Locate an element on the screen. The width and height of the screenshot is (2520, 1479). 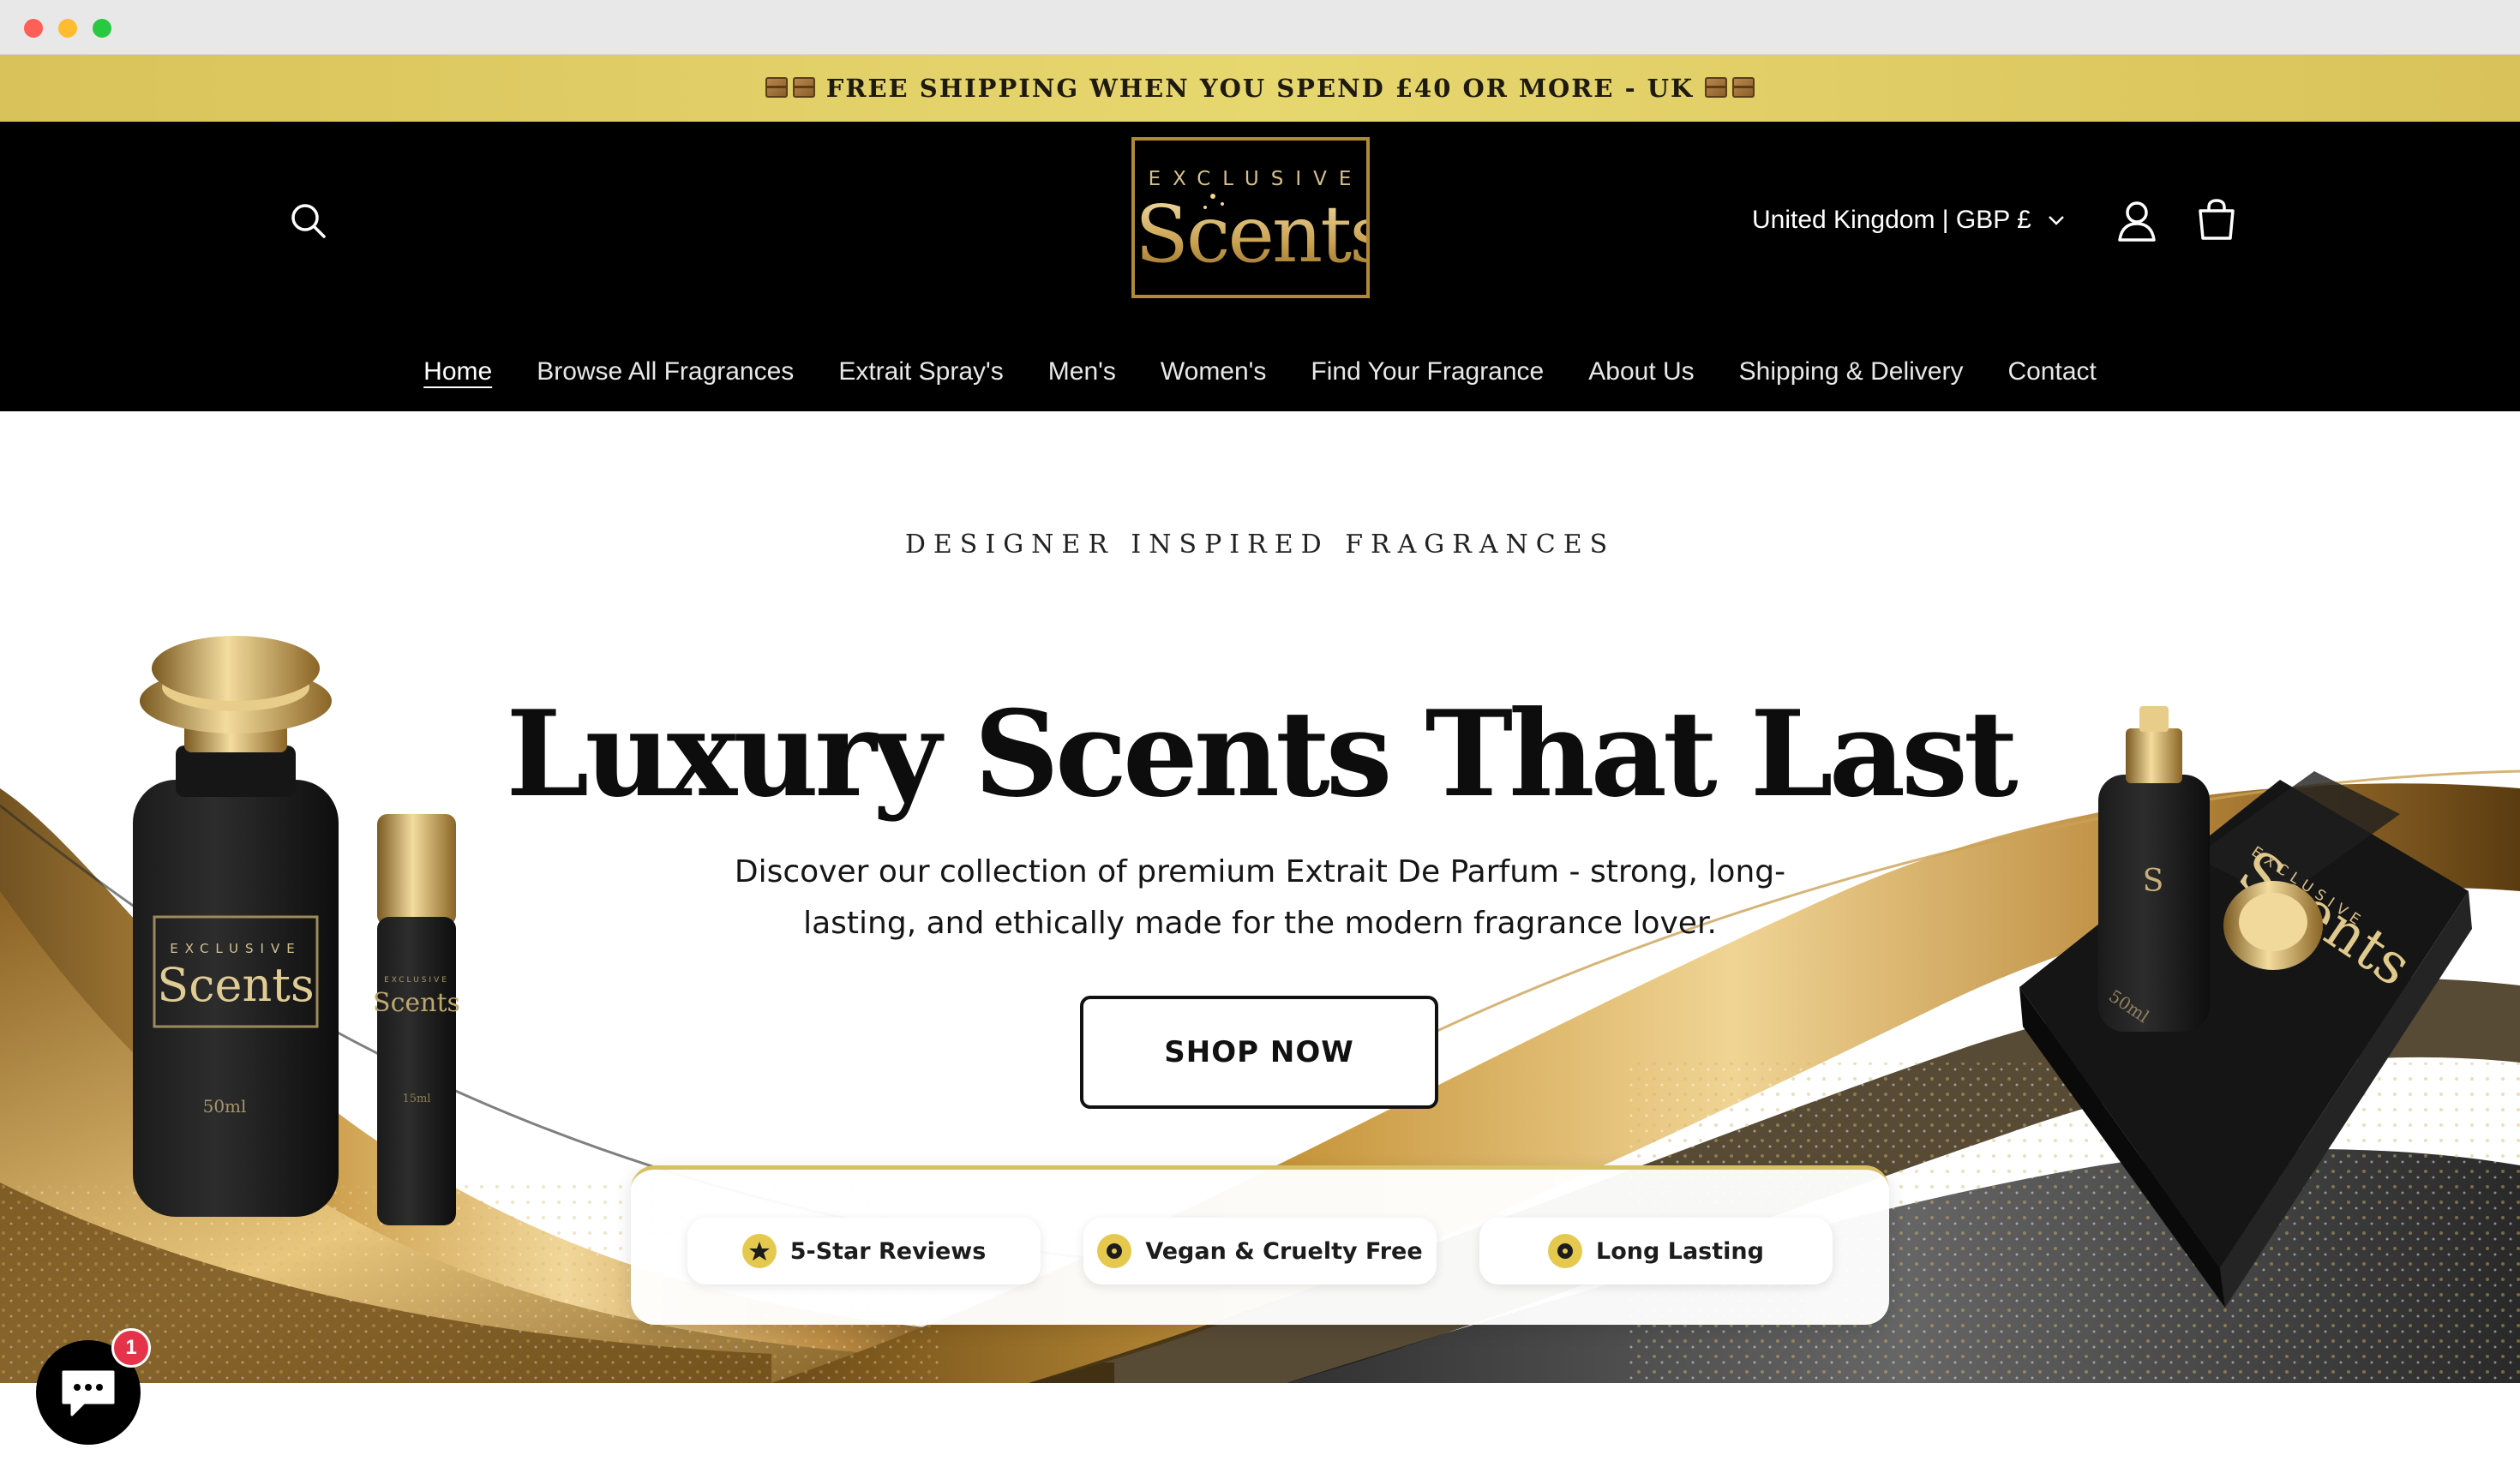
hero-eyebrow: DESIGNER INSPIRED FRAGRANCES is located at coordinates (1260, 545).